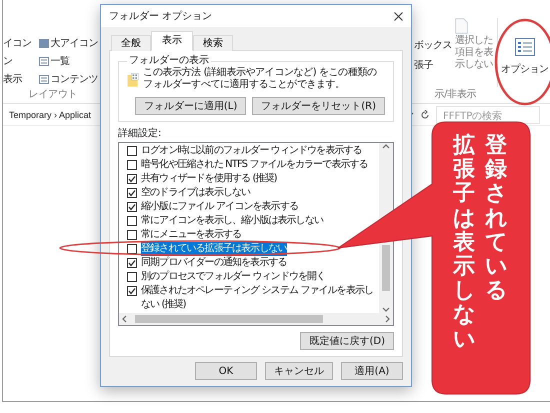 Image resolution: width=550 pixels, height=413 pixels. What do you see at coordinates (19, 43) in the screenshot?
I see `ribbon-label: イコン` at bounding box center [19, 43].